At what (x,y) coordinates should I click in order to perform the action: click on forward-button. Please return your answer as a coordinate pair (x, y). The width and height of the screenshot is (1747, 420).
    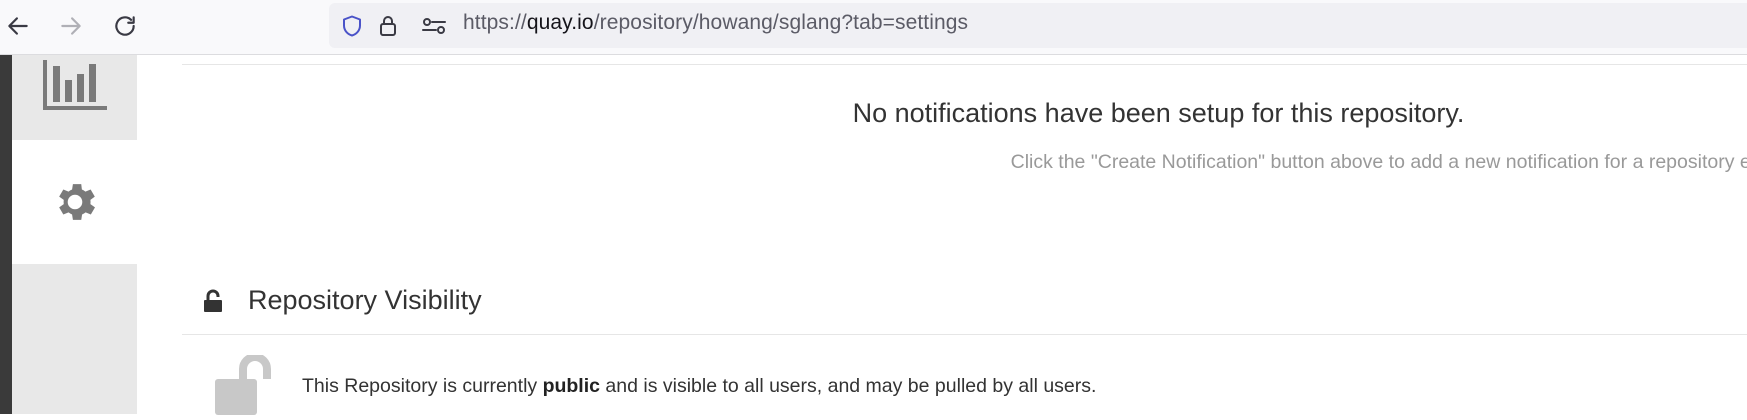
    Looking at the image, I should click on (71, 26).